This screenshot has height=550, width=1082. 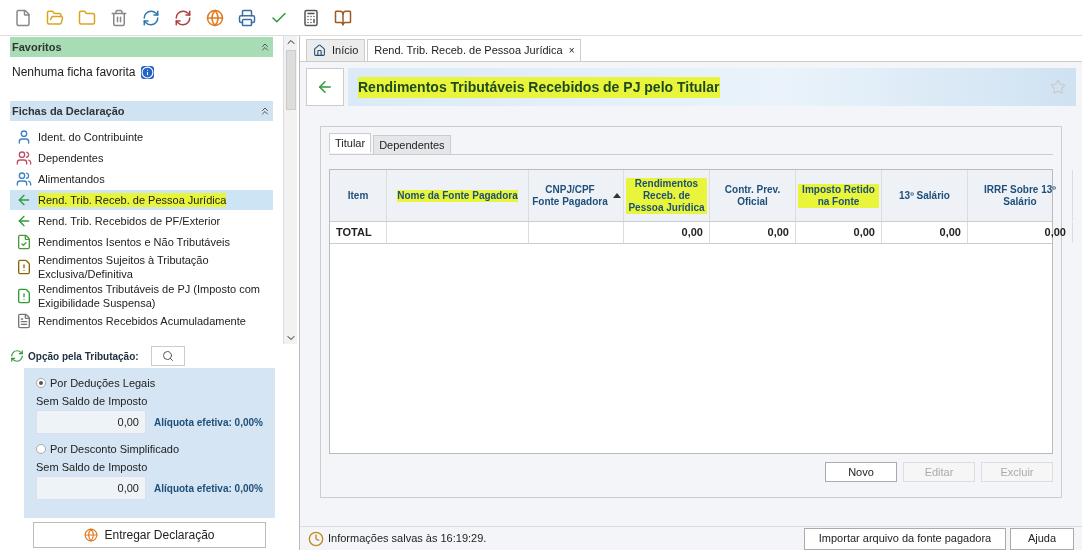 I want to click on section-title: Opção pela Tributação:, so click(x=83, y=356).